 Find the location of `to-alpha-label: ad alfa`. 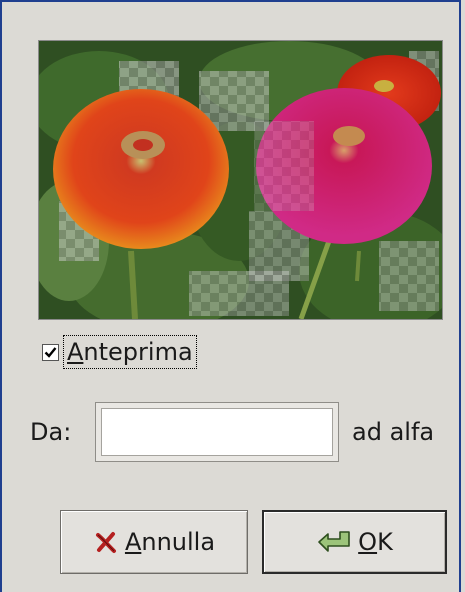

to-alpha-label: ad alfa is located at coordinates (393, 432).